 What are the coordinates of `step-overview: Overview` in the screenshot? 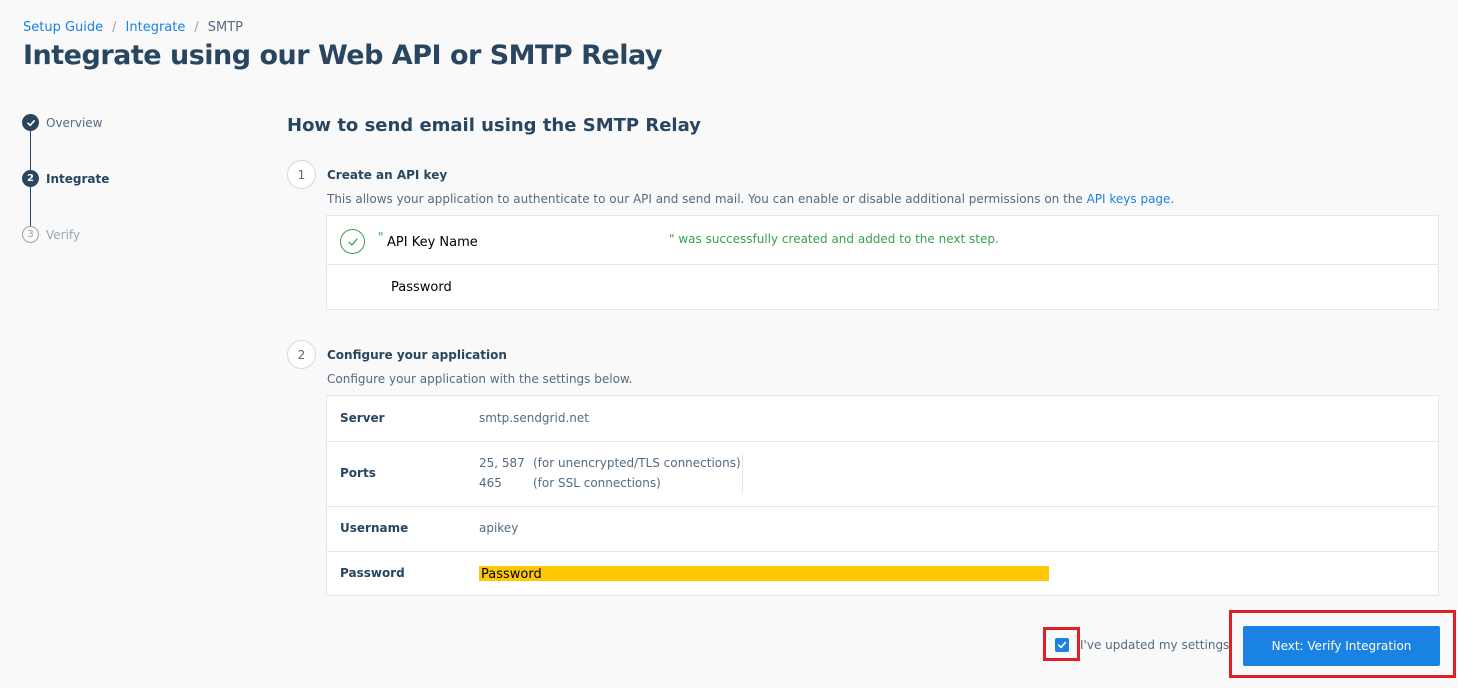 It's located at (62, 122).